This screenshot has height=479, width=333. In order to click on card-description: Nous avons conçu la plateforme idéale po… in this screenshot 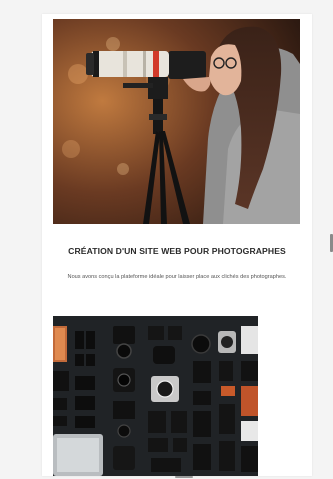, I will do `click(177, 277)`.